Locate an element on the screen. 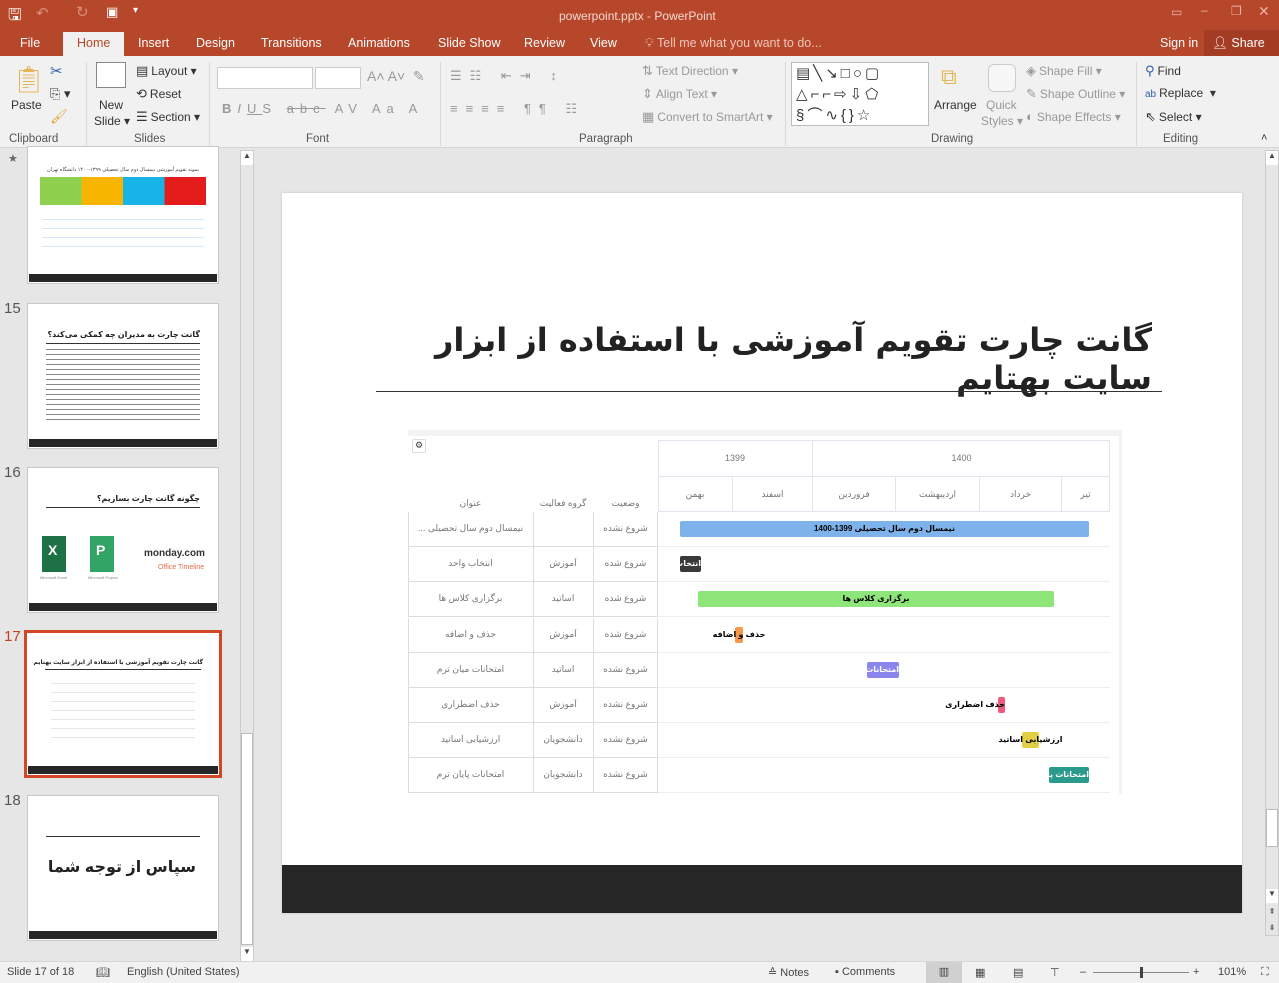 This screenshot has width=1279, height=983. new-slide-icon is located at coordinates (111, 75).